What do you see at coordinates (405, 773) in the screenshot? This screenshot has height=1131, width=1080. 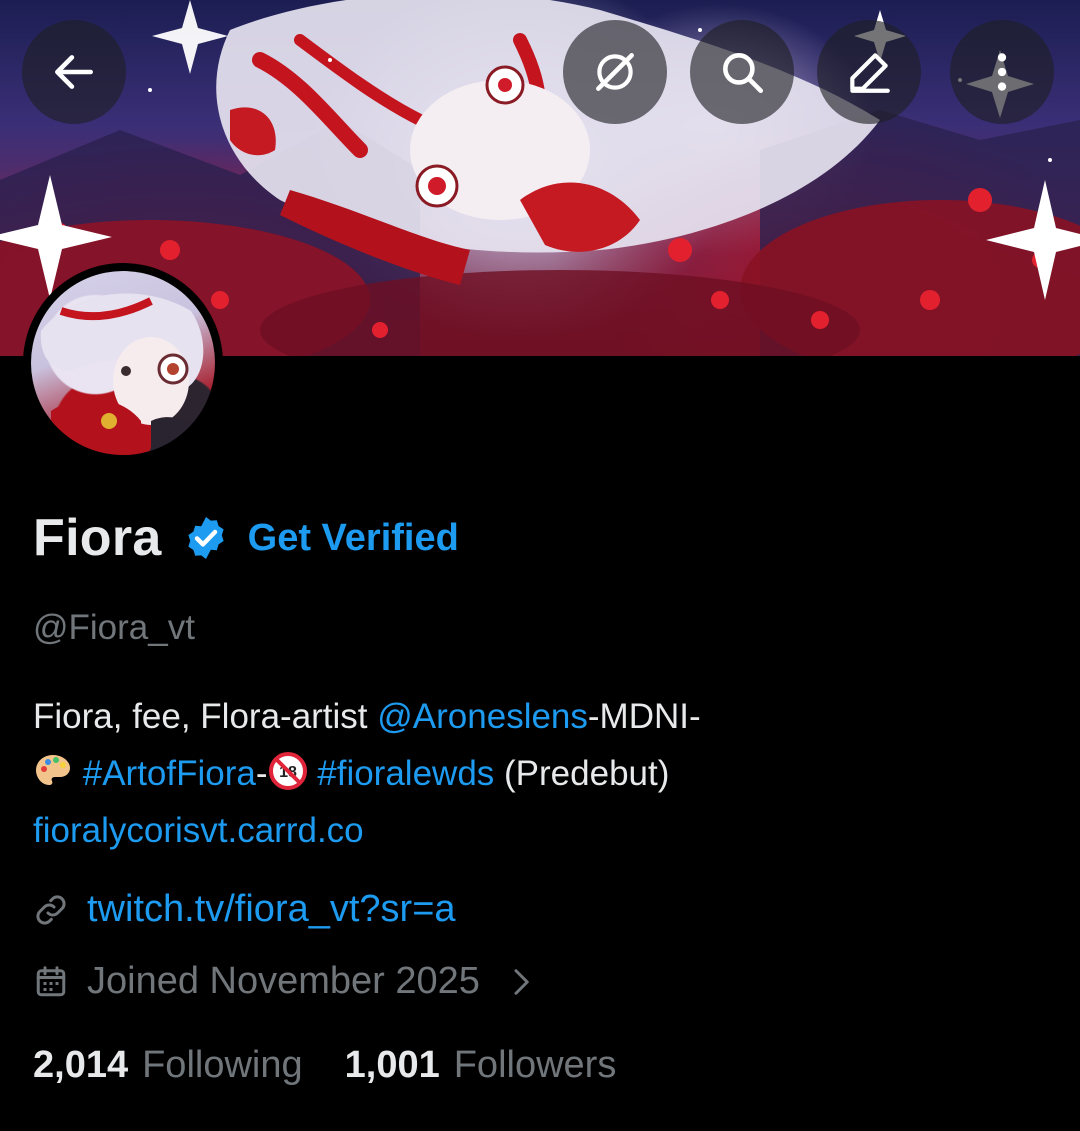 I see `bio-hashtag-fioralewds: #fioralewds` at bounding box center [405, 773].